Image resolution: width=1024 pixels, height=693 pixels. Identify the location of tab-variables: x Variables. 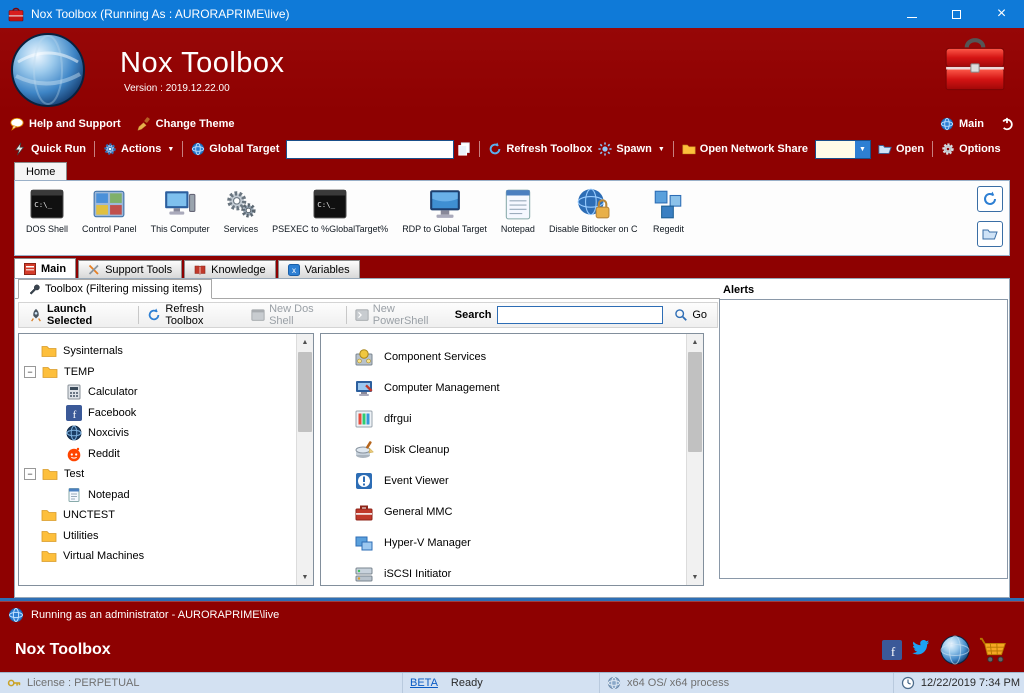
(318, 269).